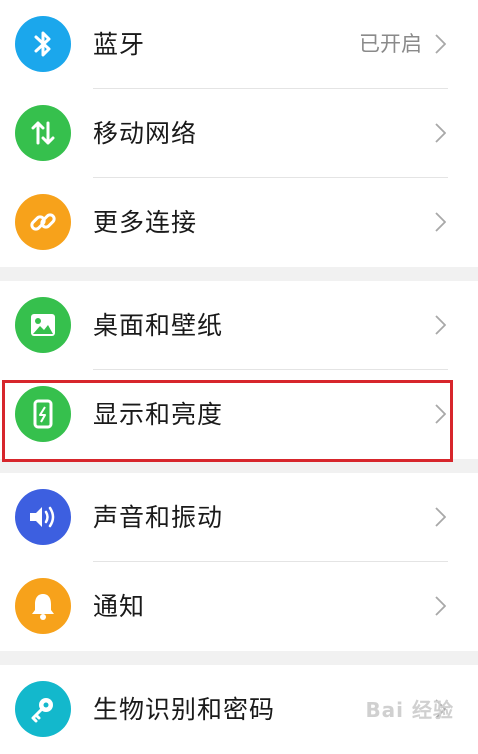  Describe the element at coordinates (145, 222) in the screenshot. I see `settings-item-label: 更多连接` at that location.